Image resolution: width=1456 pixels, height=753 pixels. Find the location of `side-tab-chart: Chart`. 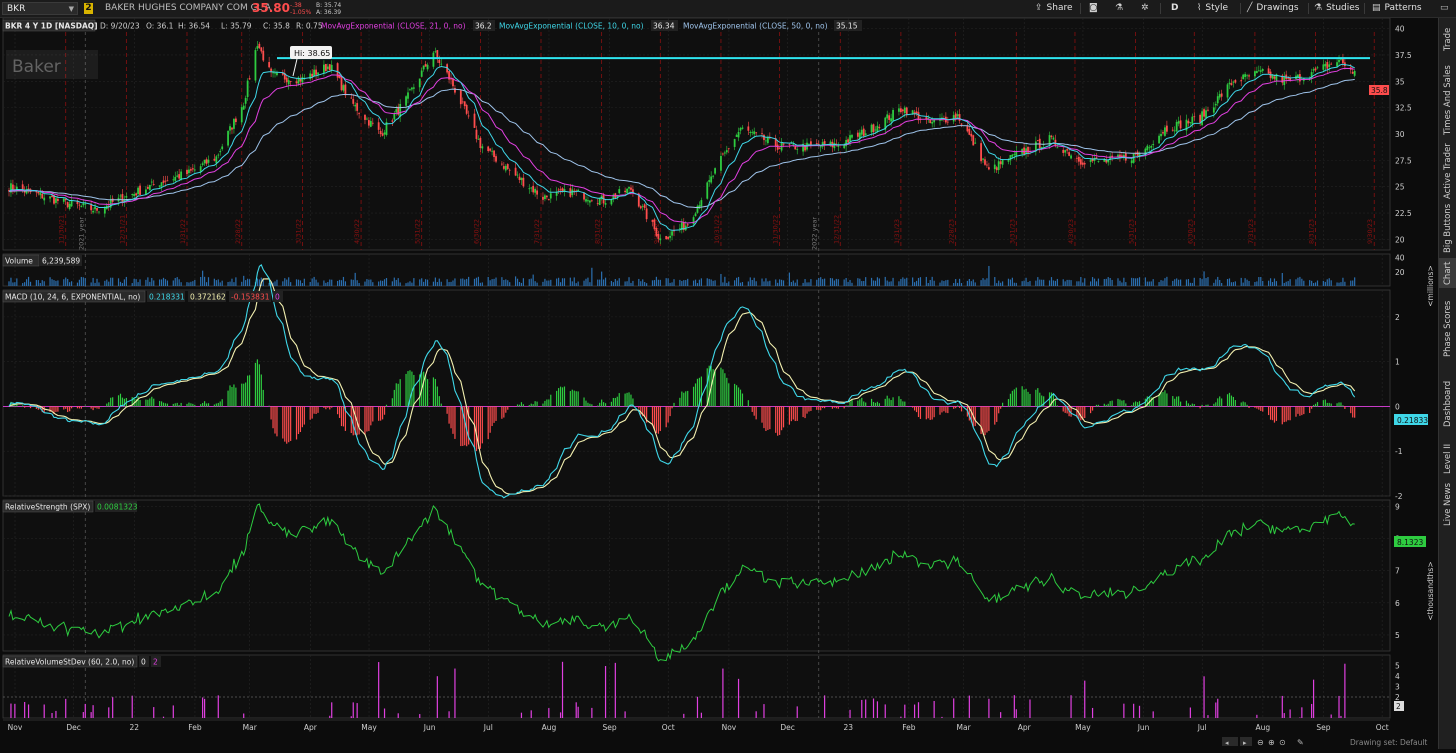

side-tab-chart: Chart is located at coordinates (1447, 273).